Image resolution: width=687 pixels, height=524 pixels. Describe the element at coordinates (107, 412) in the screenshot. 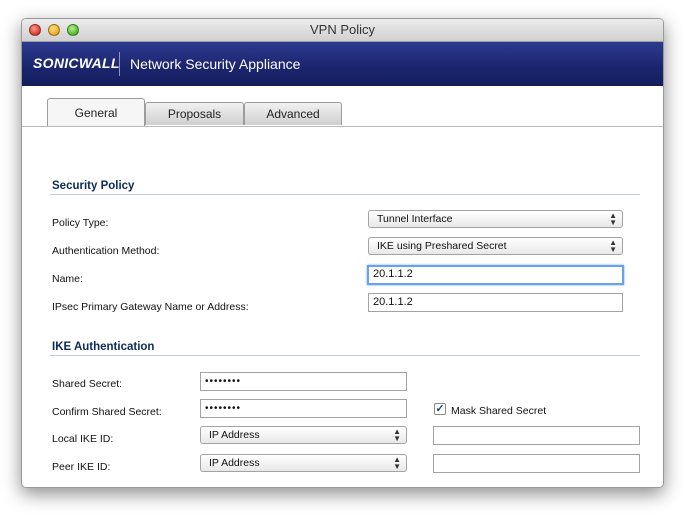

I see `confirm-secret-label: Confirm Shared Secret:` at that location.